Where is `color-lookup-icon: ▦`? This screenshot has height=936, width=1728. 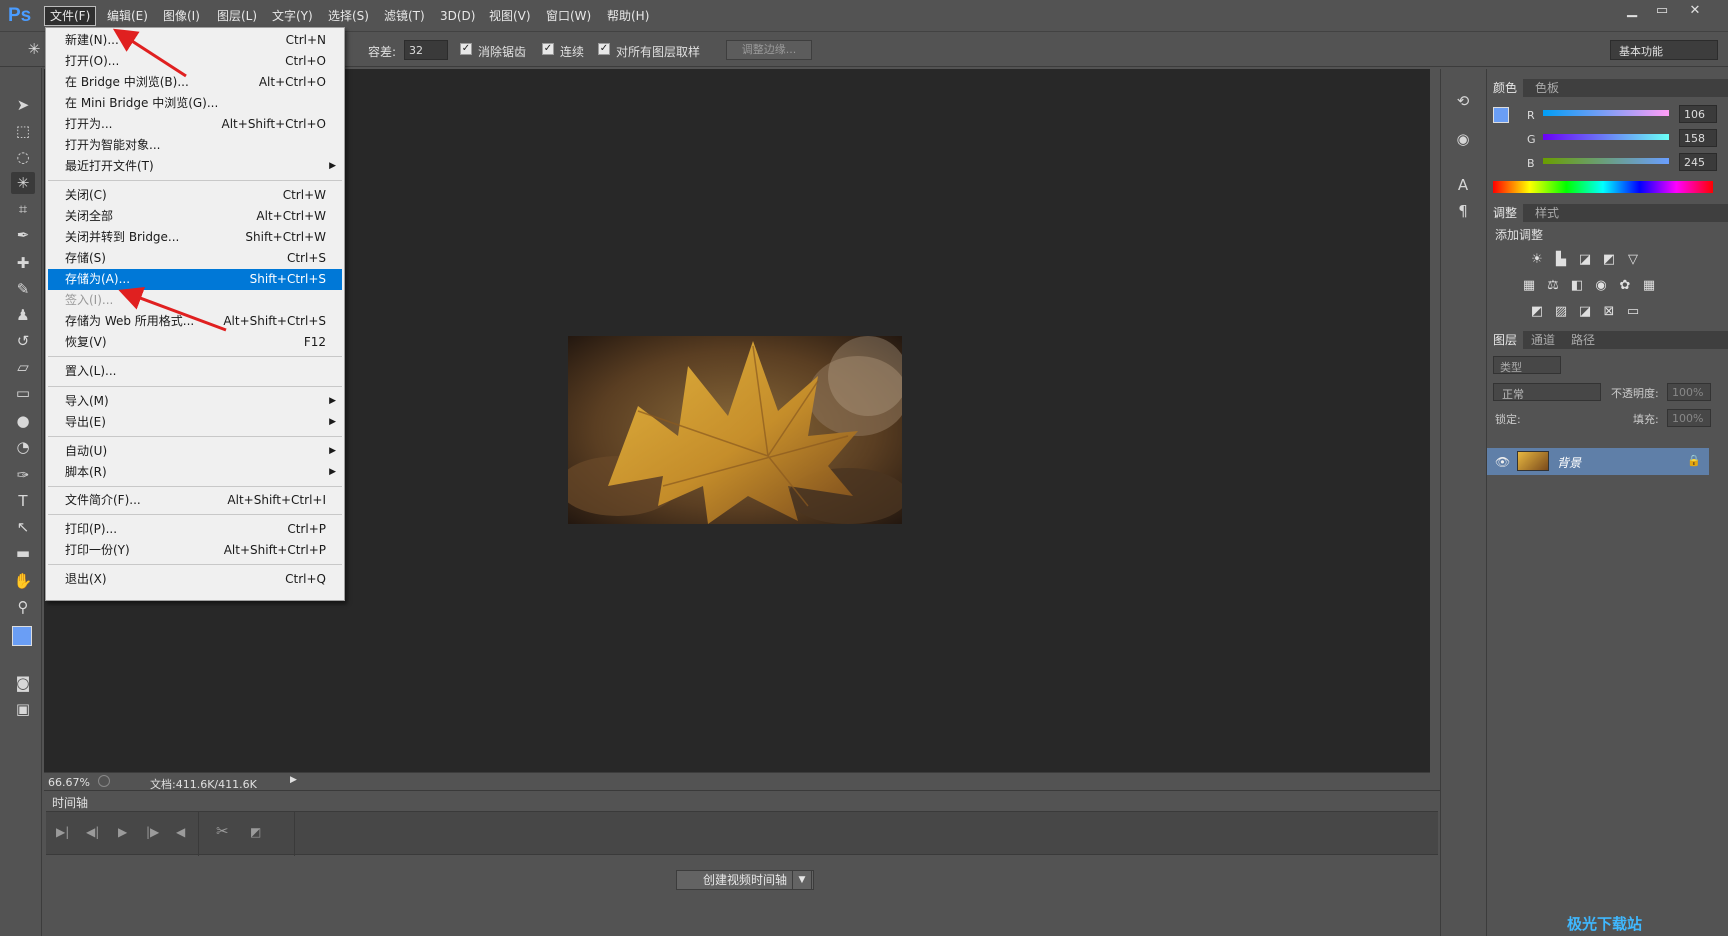 color-lookup-icon: ▦ is located at coordinates (1649, 286).